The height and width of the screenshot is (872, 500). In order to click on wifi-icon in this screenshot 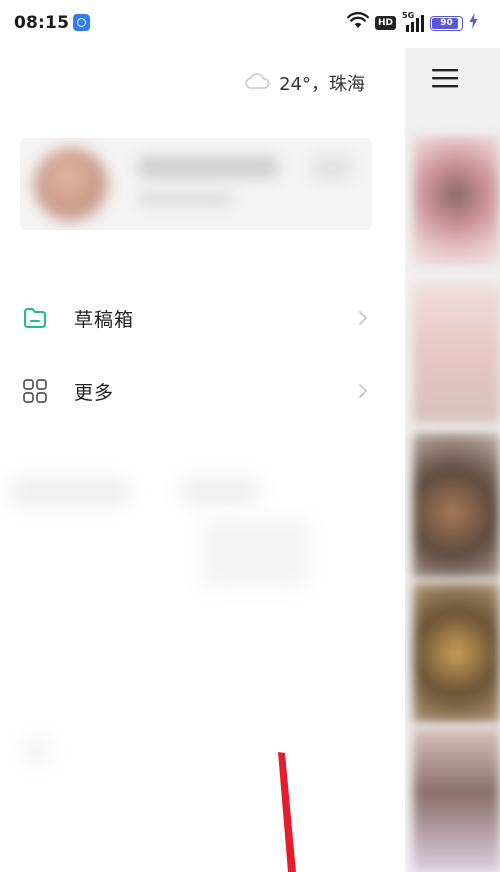, I will do `click(358, 23)`.